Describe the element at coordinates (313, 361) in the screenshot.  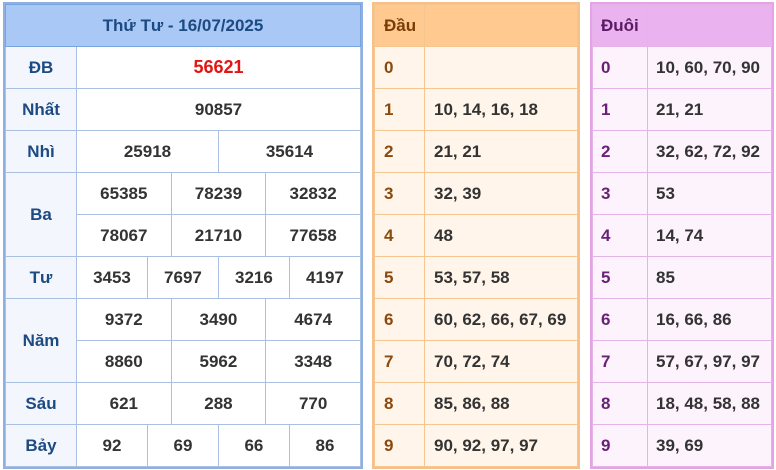
I see `prize-number: 3348` at that location.